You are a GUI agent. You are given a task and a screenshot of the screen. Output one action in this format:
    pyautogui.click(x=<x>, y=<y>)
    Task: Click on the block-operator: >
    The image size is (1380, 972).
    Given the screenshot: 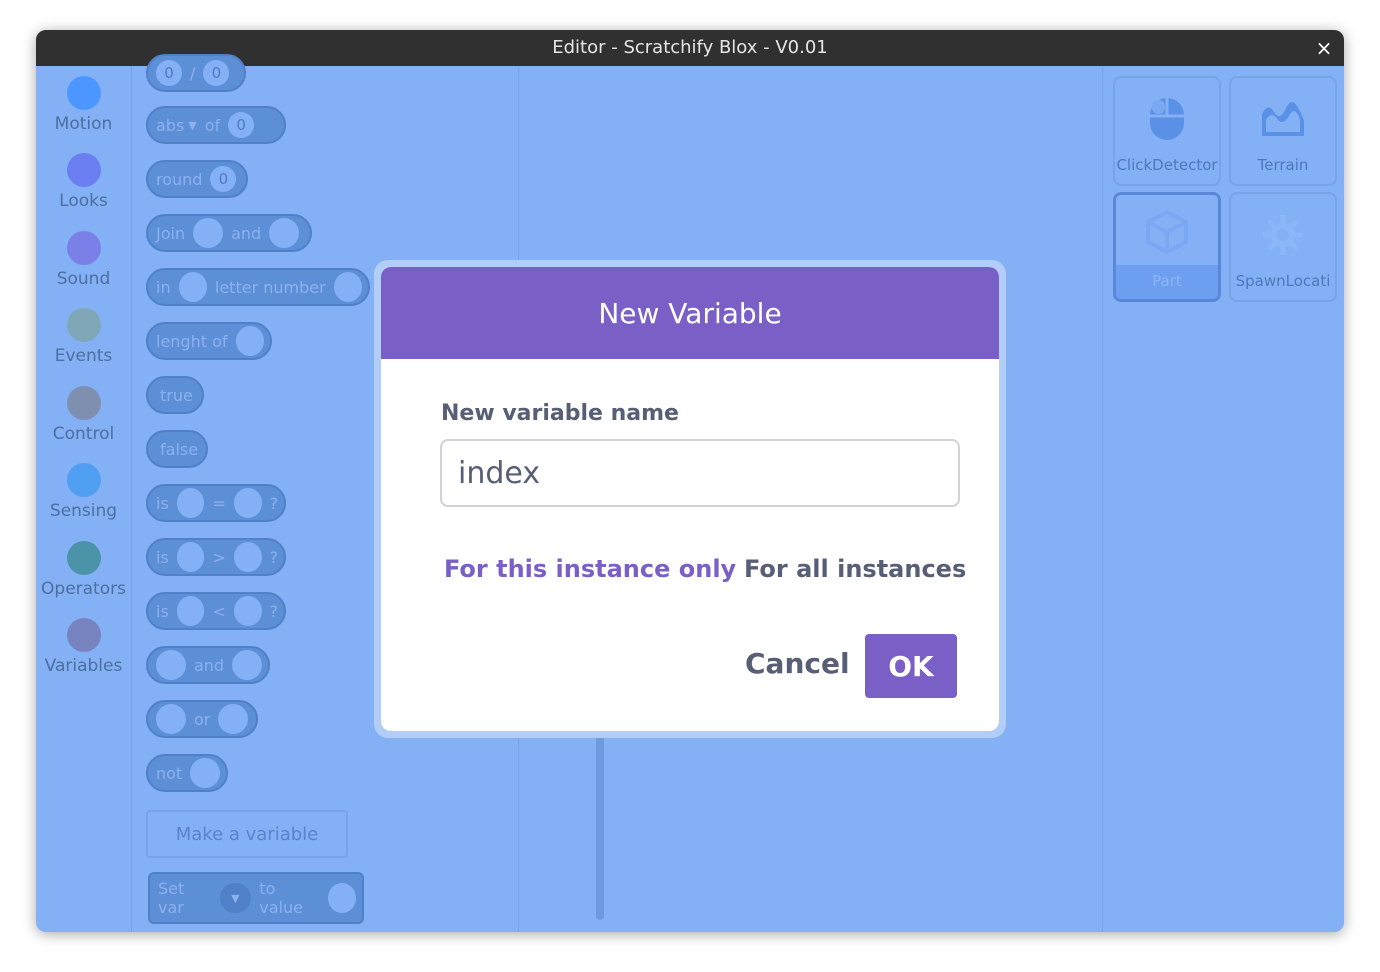 What is the action you would take?
    pyautogui.click(x=219, y=557)
    